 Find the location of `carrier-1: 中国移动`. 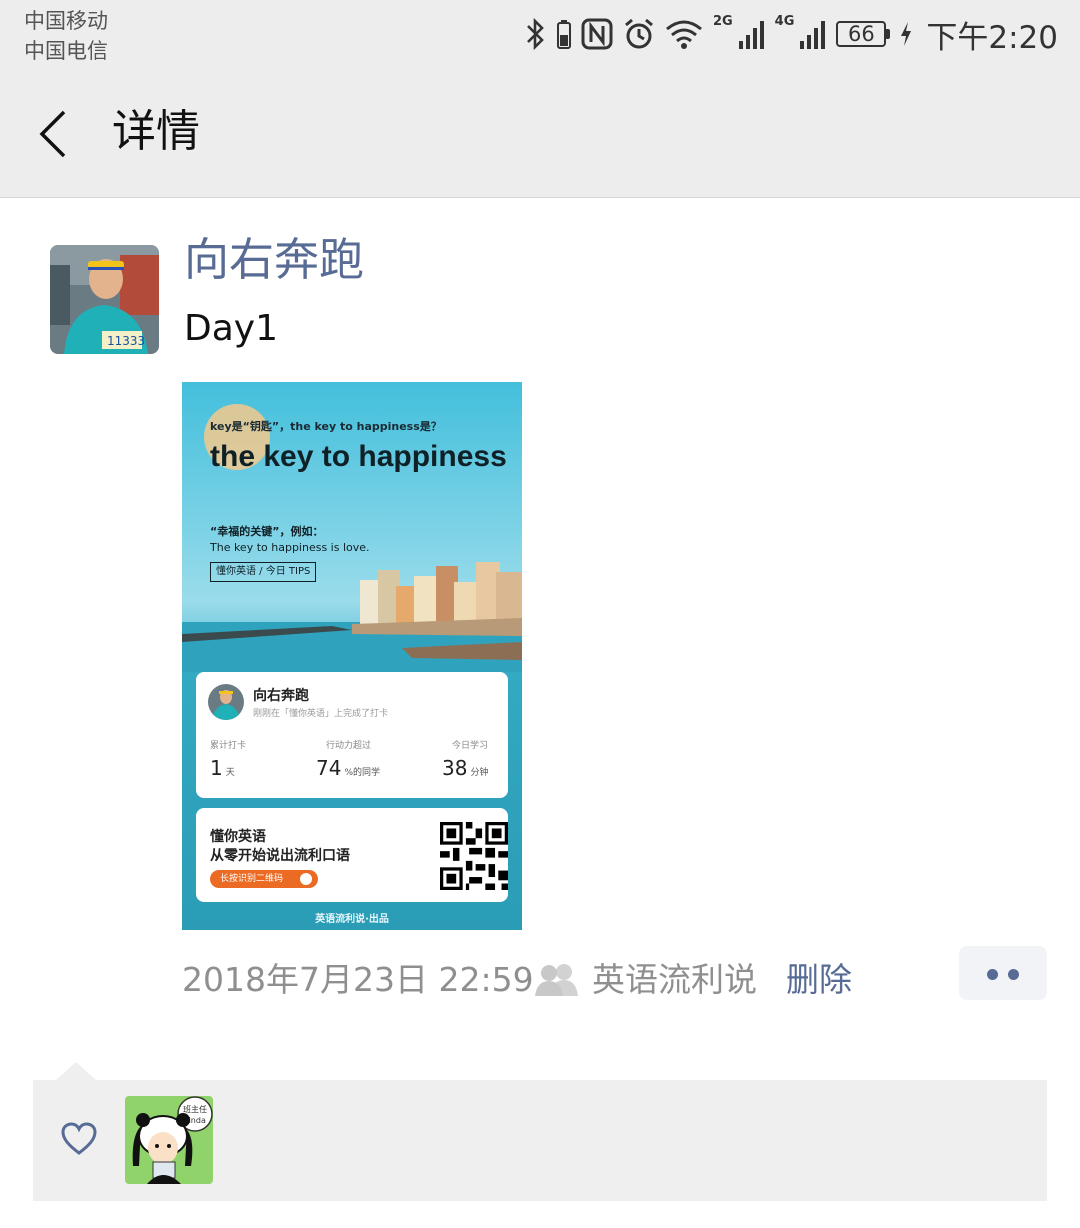

carrier-1: 中国移动 is located at coordinates (66, 21).